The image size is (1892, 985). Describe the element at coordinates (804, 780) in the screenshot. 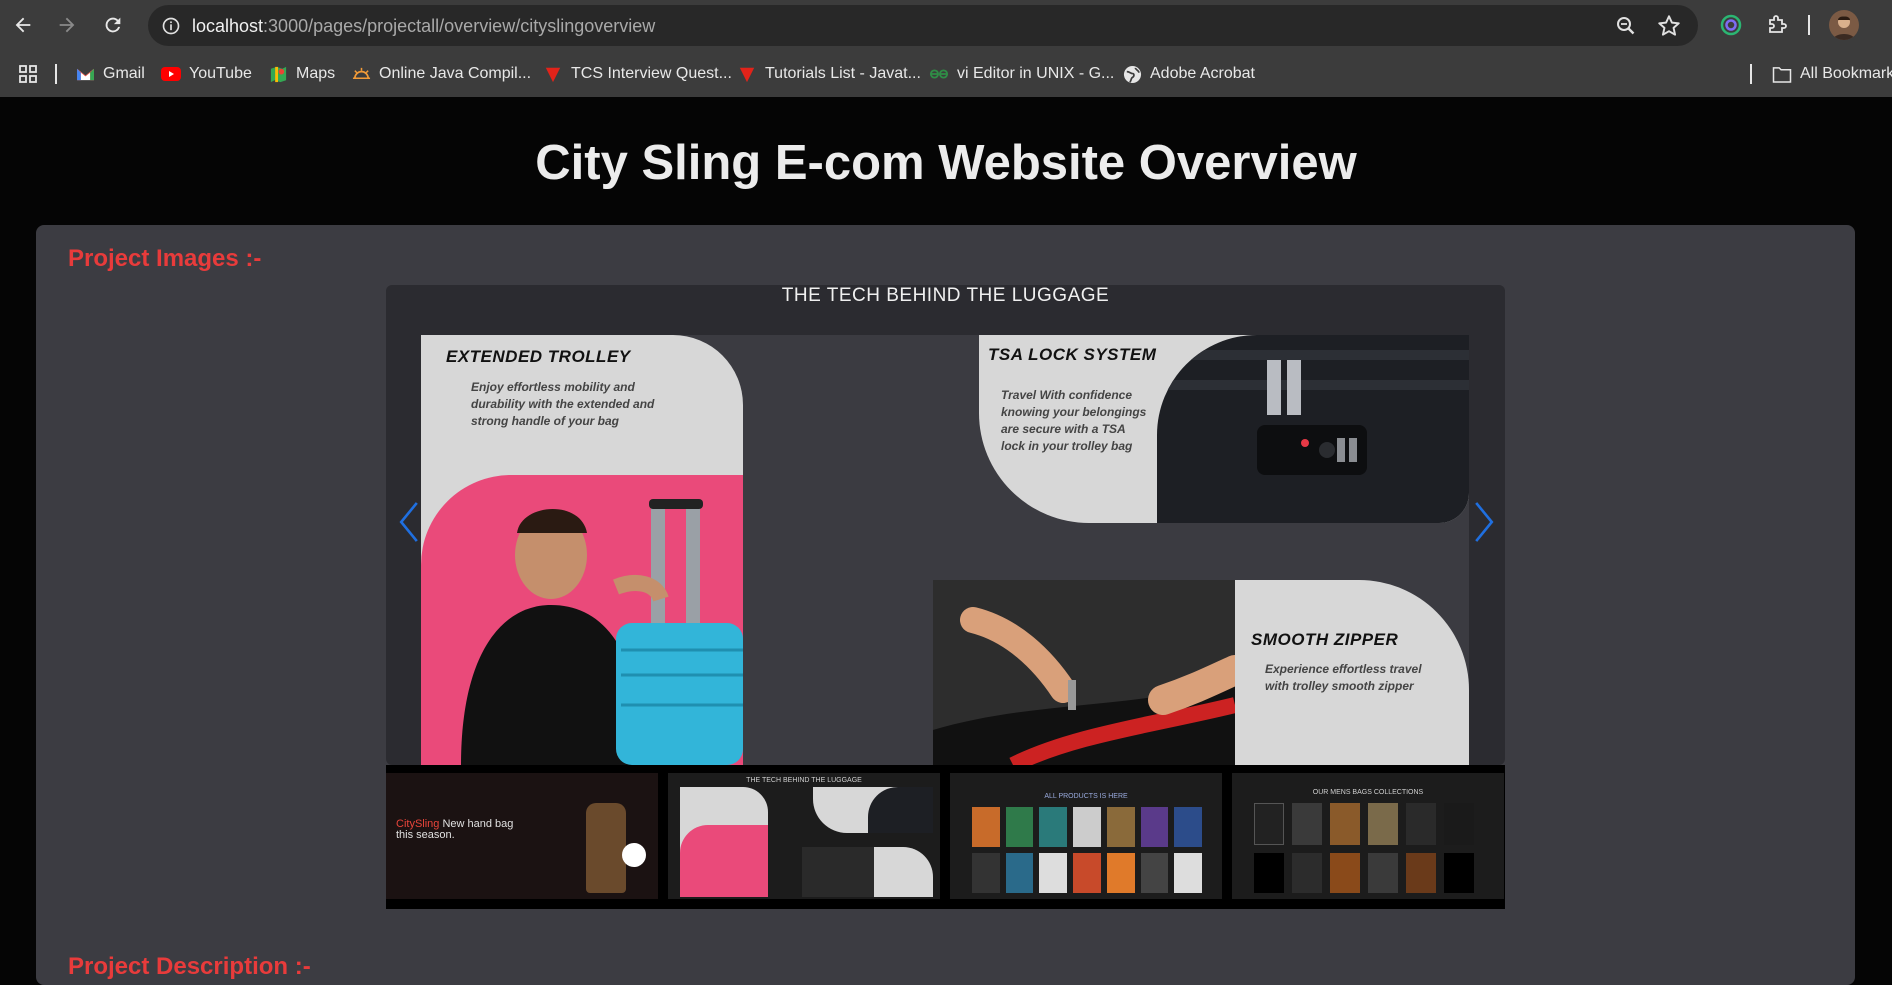

I see `thumb-caption: THE TECH BEHIND THE LUGGAGE` at that location.